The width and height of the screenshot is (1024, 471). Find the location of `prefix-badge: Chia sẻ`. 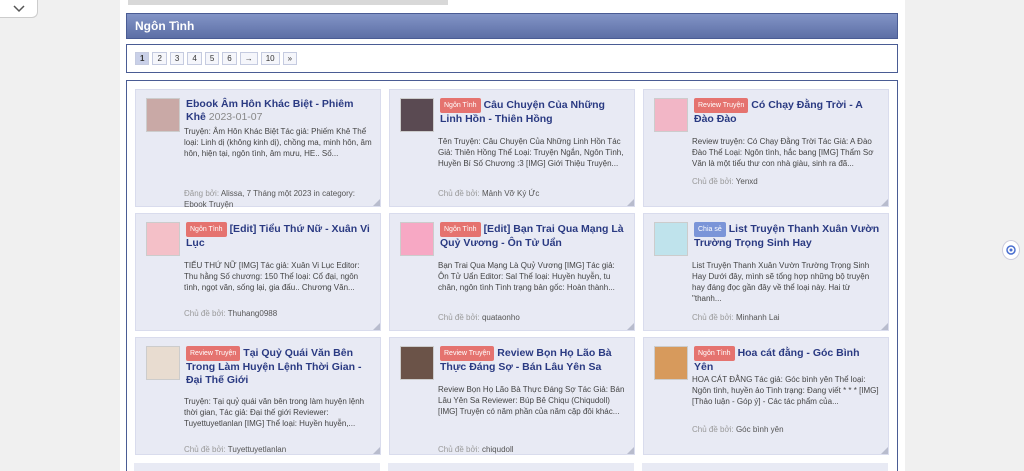

prefix-badge: Chia sẻ is located at coordinates (710, 229).